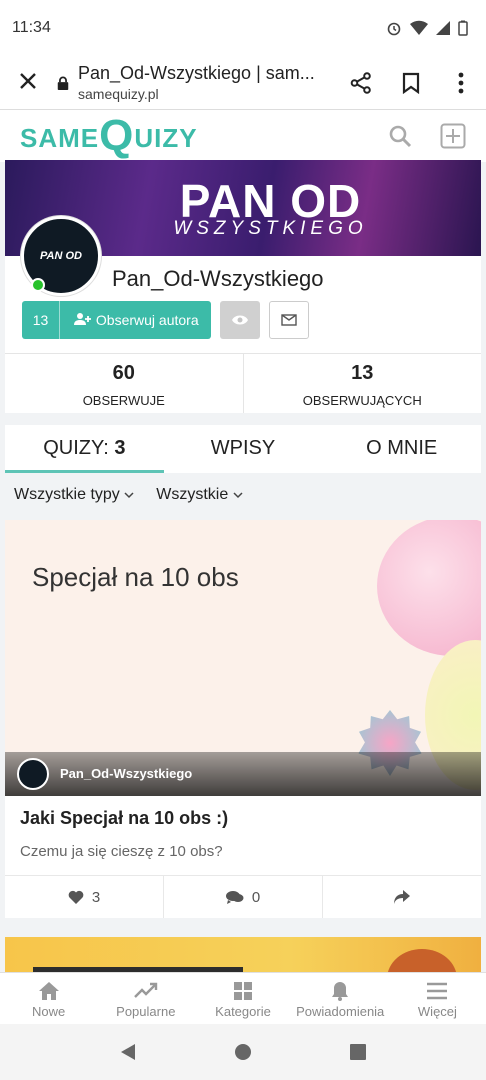 The width and height of the screenshot is (486, 1080). I want to click on status-icons, so click(427, 28).